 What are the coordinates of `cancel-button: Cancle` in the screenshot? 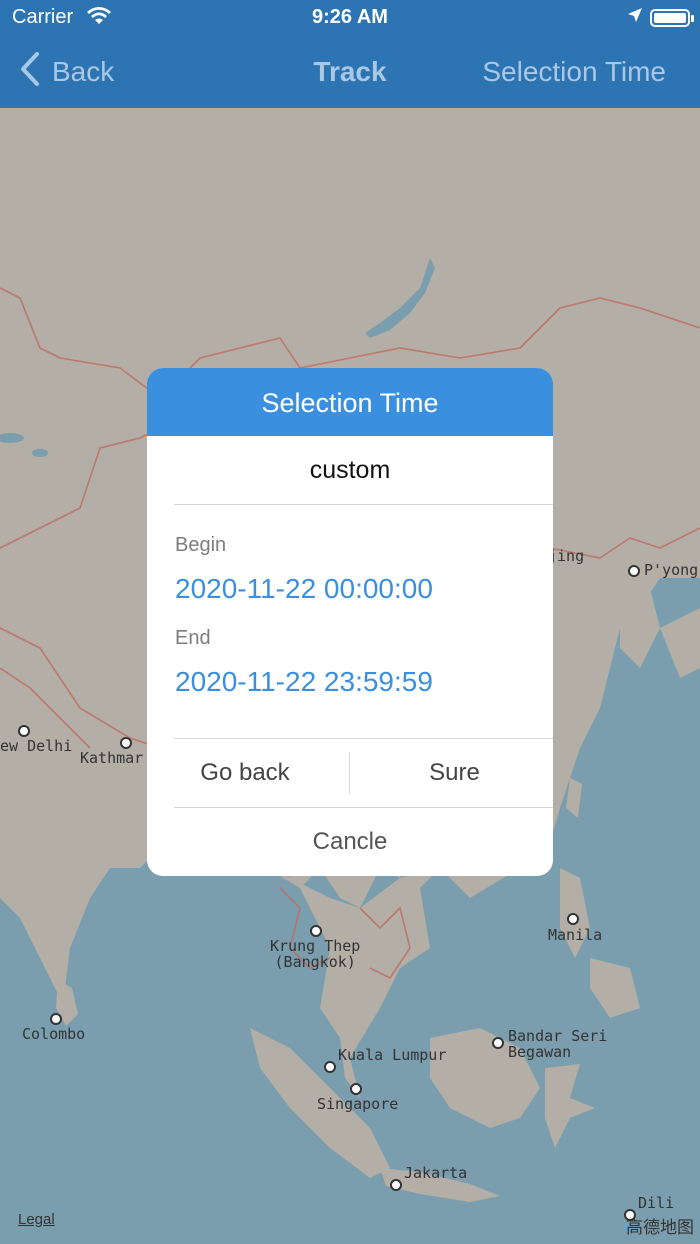 It's located at (350, 841).